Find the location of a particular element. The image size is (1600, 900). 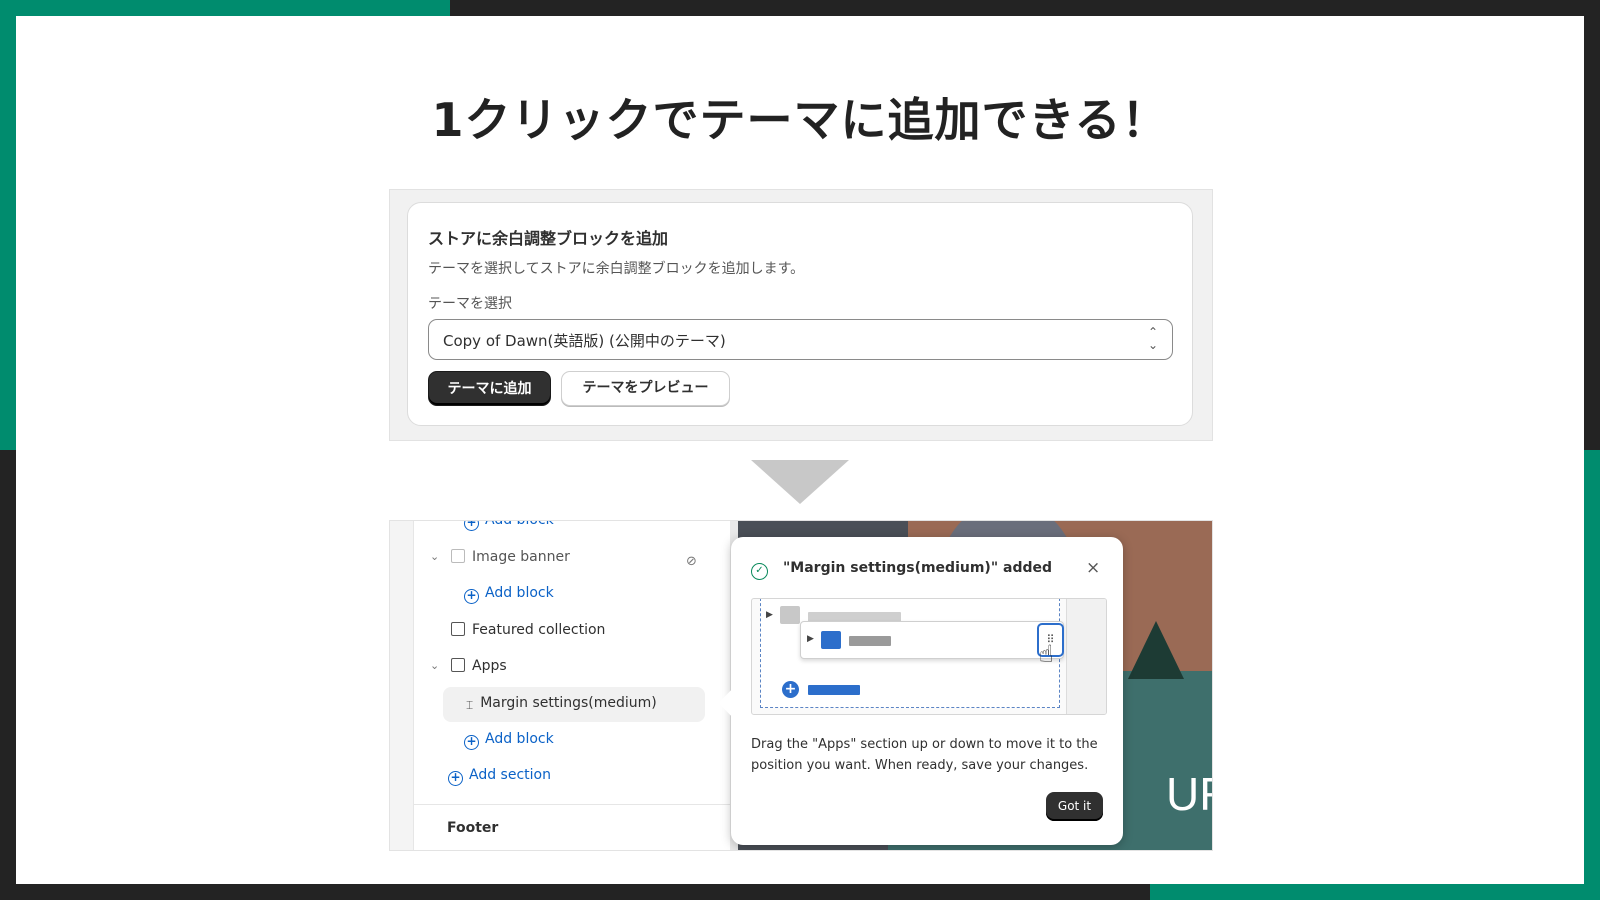

add-block-top-link: + Add block is located at coordinates (509, 526).